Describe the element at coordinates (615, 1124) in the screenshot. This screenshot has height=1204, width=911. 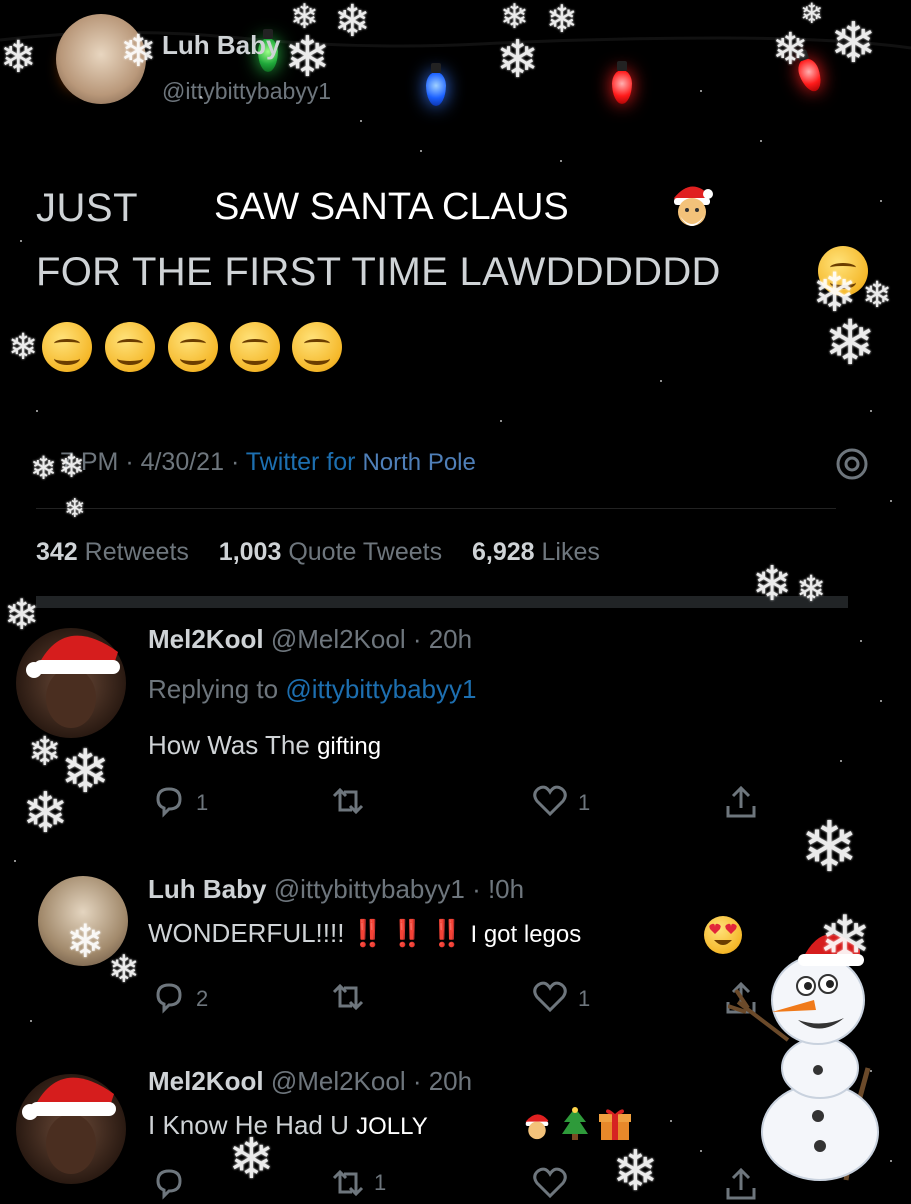
I see `gift-icon` at that location.